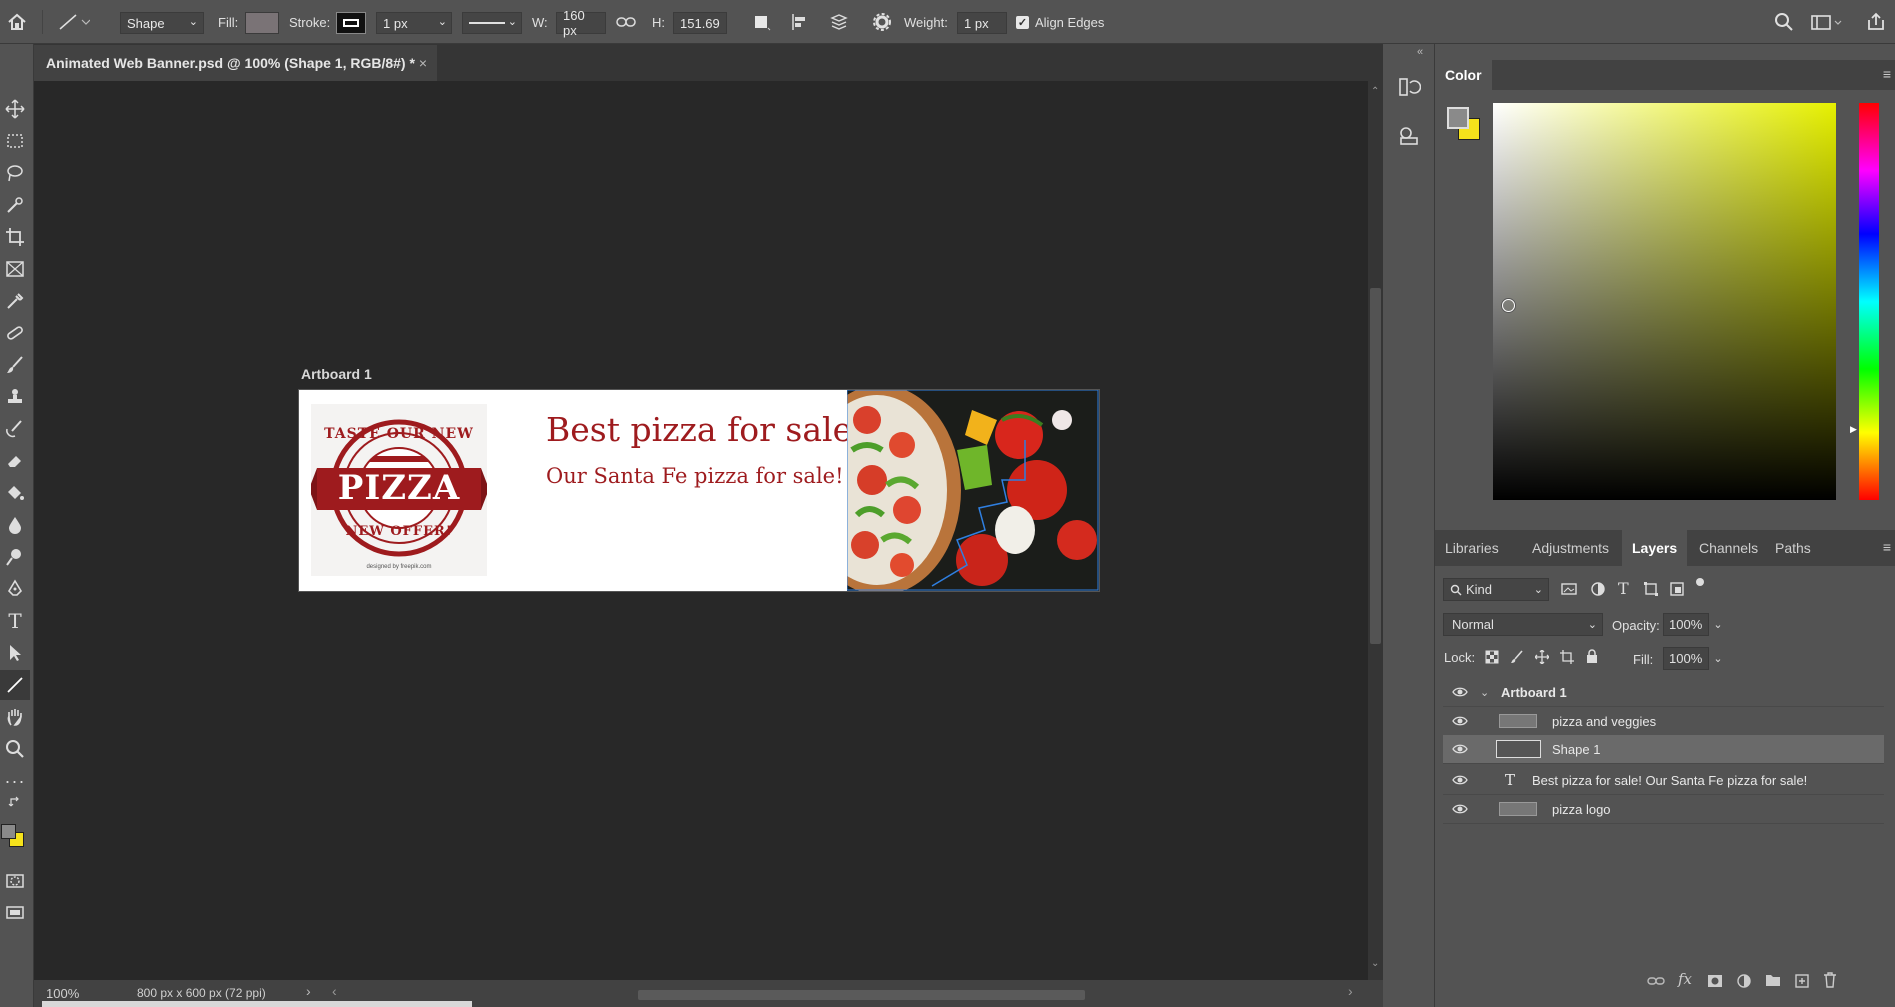 The height and width of the screenshot is (1007, 1895). What do you see at coordinates (581, 23) in the screenshot?
I see `width-field: 160 px` at bounding box center [581, 23].